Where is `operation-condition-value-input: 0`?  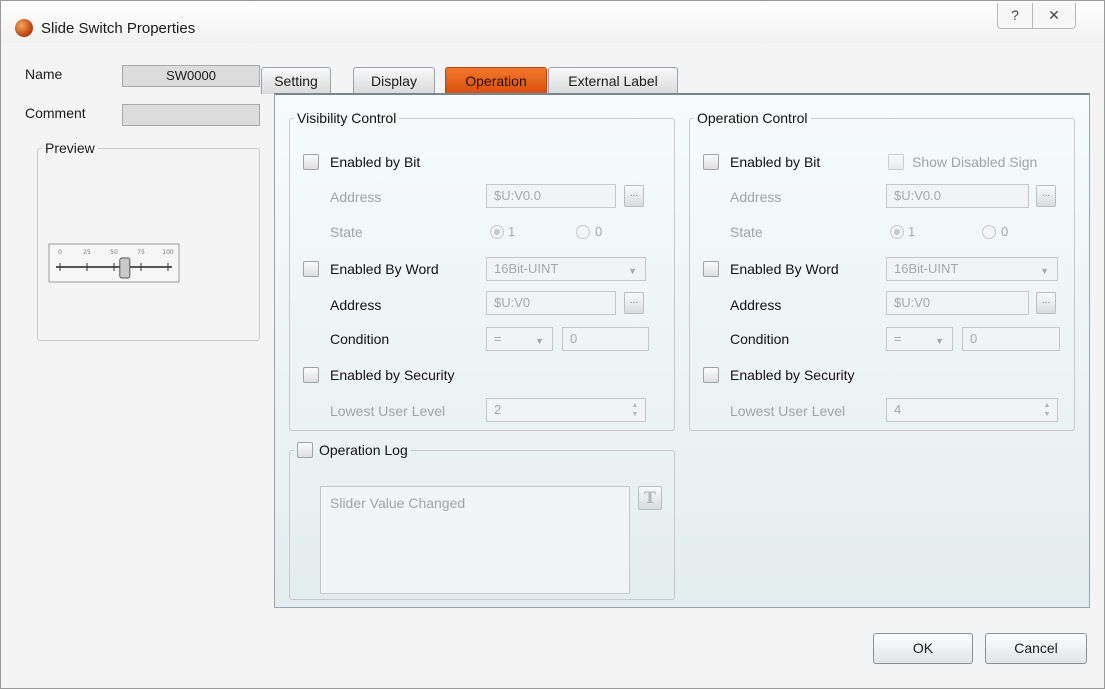 operation-condition-value-input: 0 is located at coordinates (1011, 339).